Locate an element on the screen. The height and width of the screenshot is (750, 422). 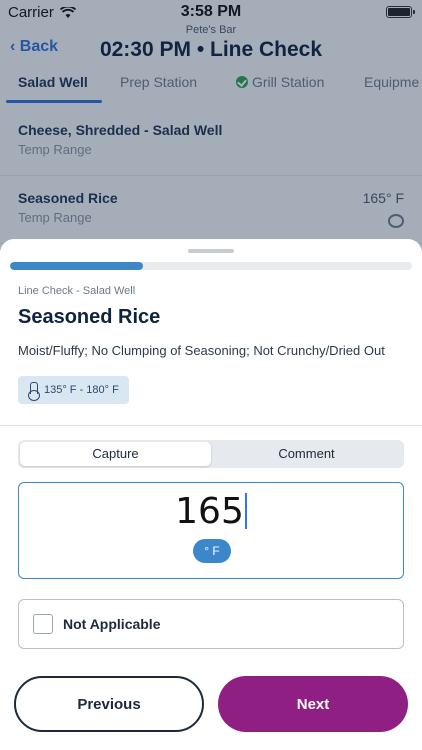
temp-range-badge: 135° F - 180° F is located at coordinates (73, 390).